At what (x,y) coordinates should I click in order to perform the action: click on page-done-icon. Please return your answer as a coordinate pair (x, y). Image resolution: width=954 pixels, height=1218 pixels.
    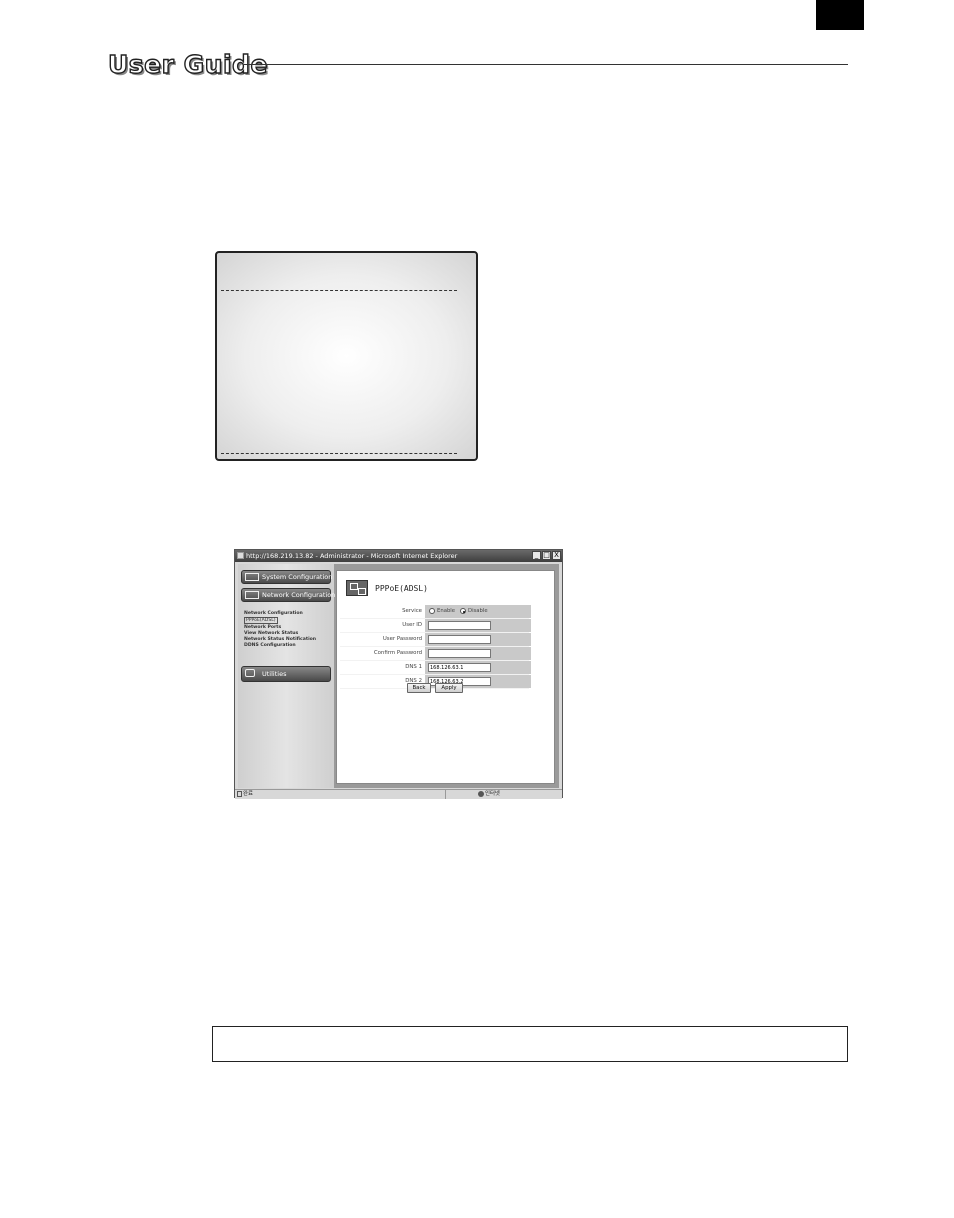
    Looking at the image, I should click on (239, 794).